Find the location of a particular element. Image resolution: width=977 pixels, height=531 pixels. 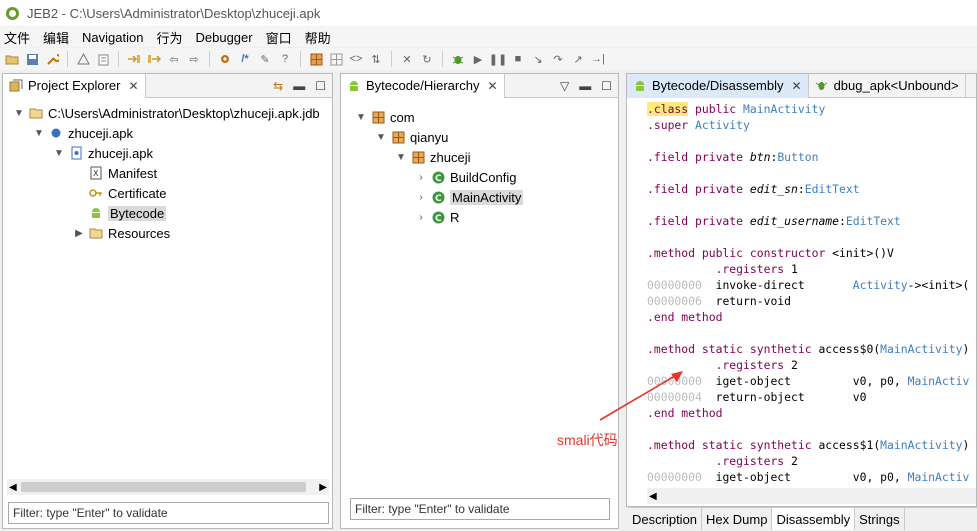

horizontal-scrollbar: ◀ ▶ is located at coordinates (168, 487).